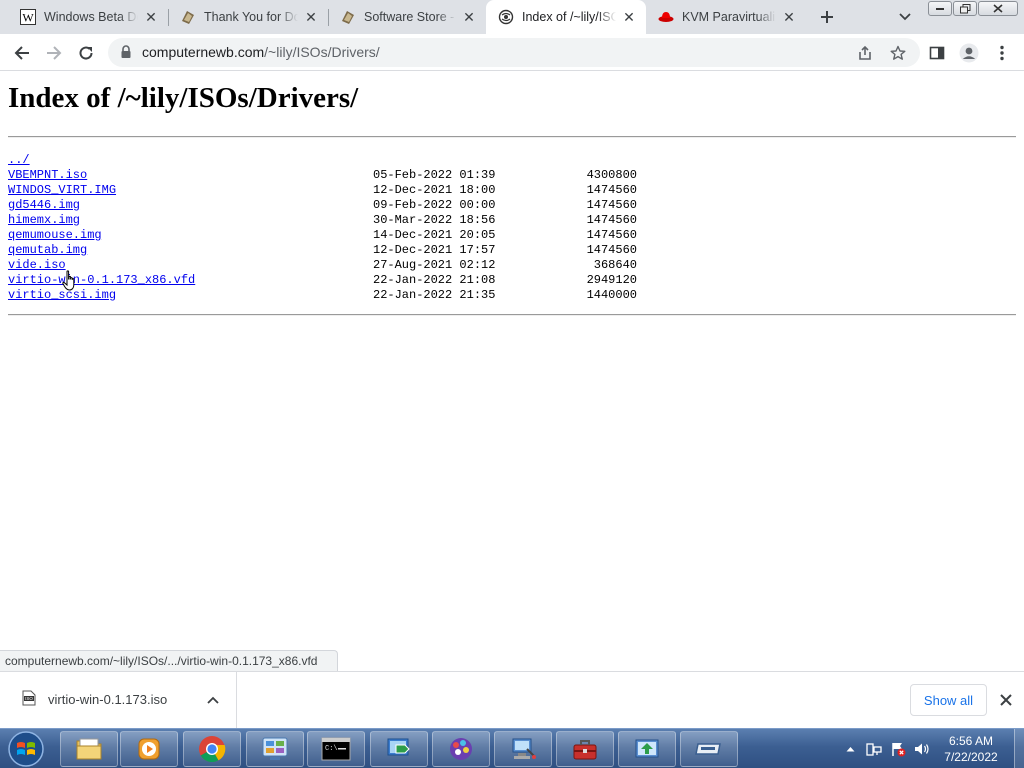 The height and width of the screenshot is (768, 1024). What do you see at coordinates (726, 17) in the screenshot?
I see `tab-kvm-paravirtualization: KVM Paravirtualiz ✕` at bounding box center [726, 17].